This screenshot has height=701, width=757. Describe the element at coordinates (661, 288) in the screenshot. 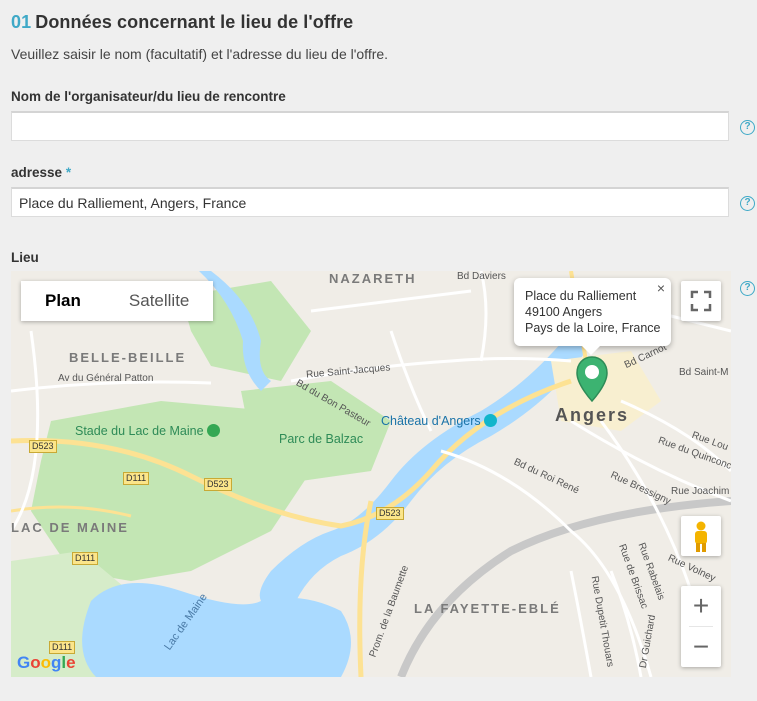

I see `info-window-close-icon: ×` at that location.